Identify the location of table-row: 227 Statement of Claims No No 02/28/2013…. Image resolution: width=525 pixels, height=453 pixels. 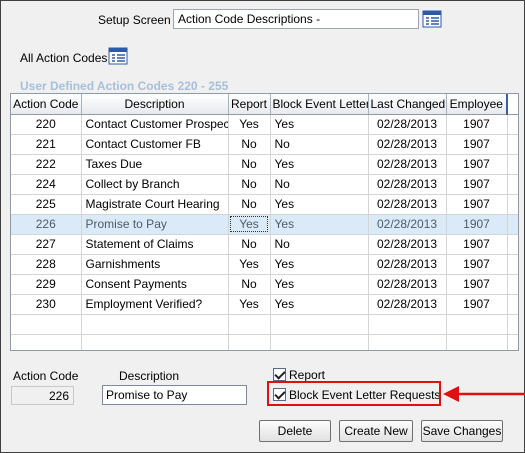
(264, 244).